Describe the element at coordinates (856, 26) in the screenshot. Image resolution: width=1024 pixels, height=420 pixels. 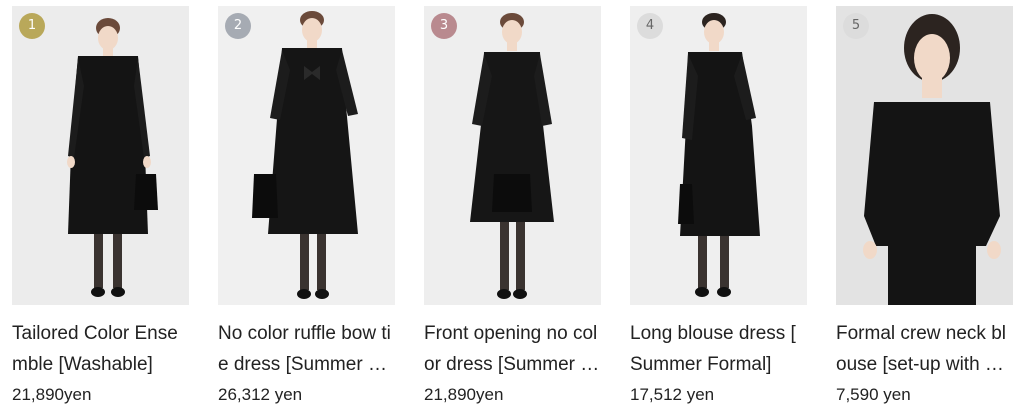
I see `rank-badge: 5` at that location.